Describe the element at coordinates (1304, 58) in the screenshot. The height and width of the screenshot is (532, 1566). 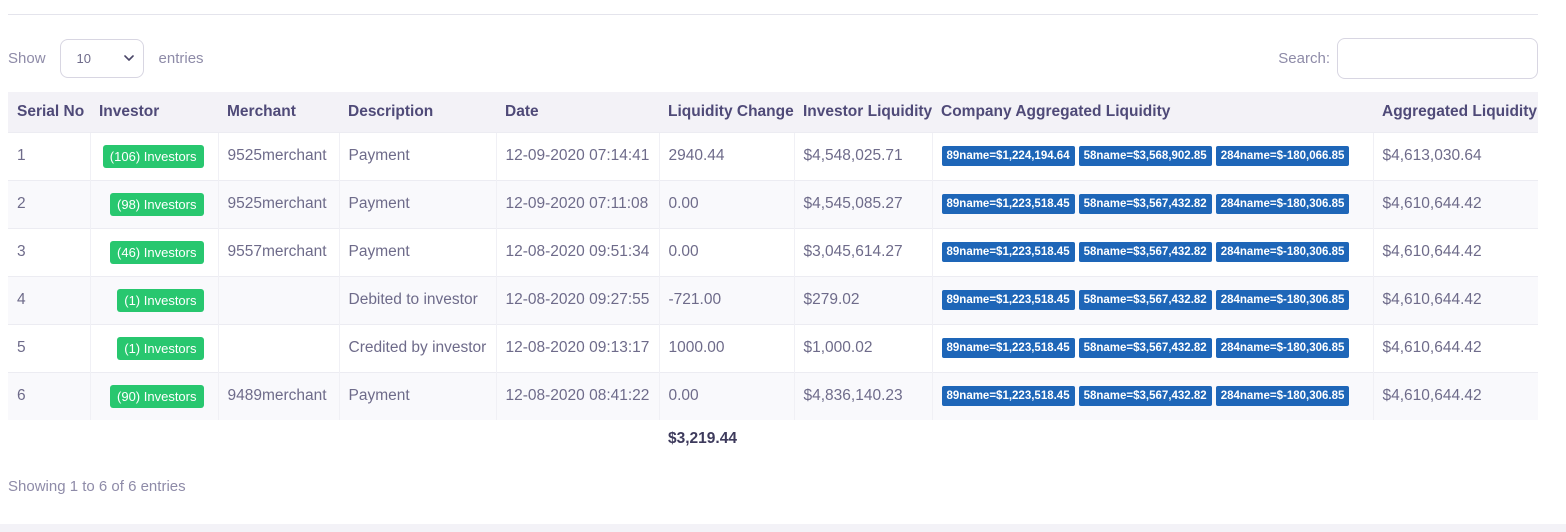
I see `search-label: Search:` at that location.